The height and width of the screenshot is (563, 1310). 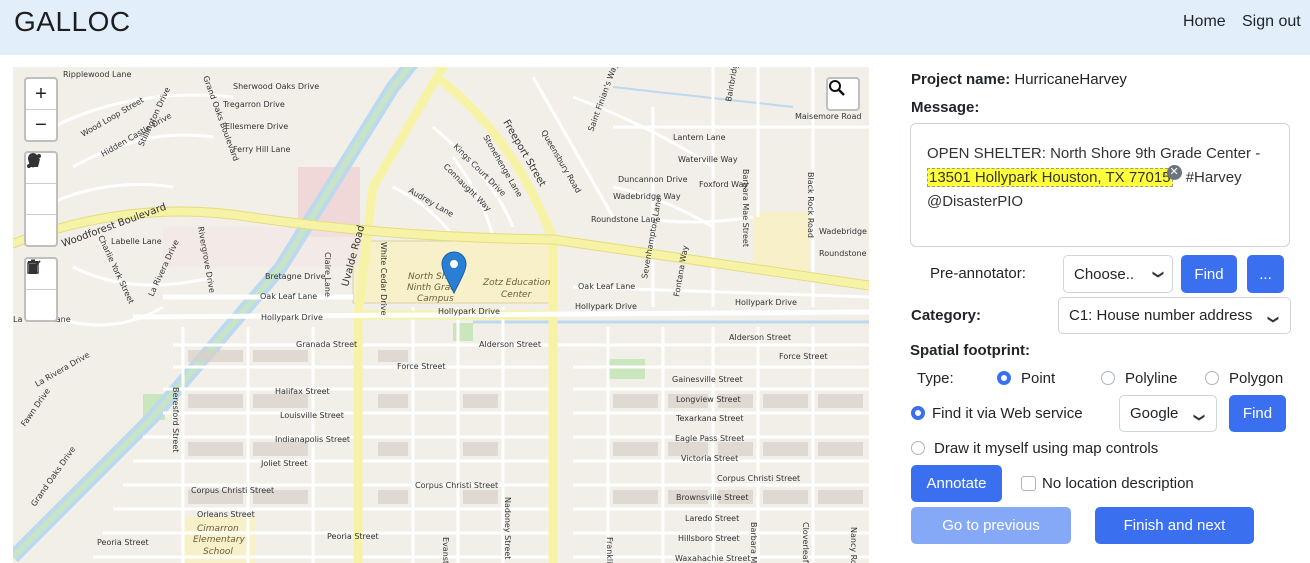 What do you see at coordinates (1204, 22) in the screenshot?
I see `nav-home-link: Home` at bounding box center [1204, 22].